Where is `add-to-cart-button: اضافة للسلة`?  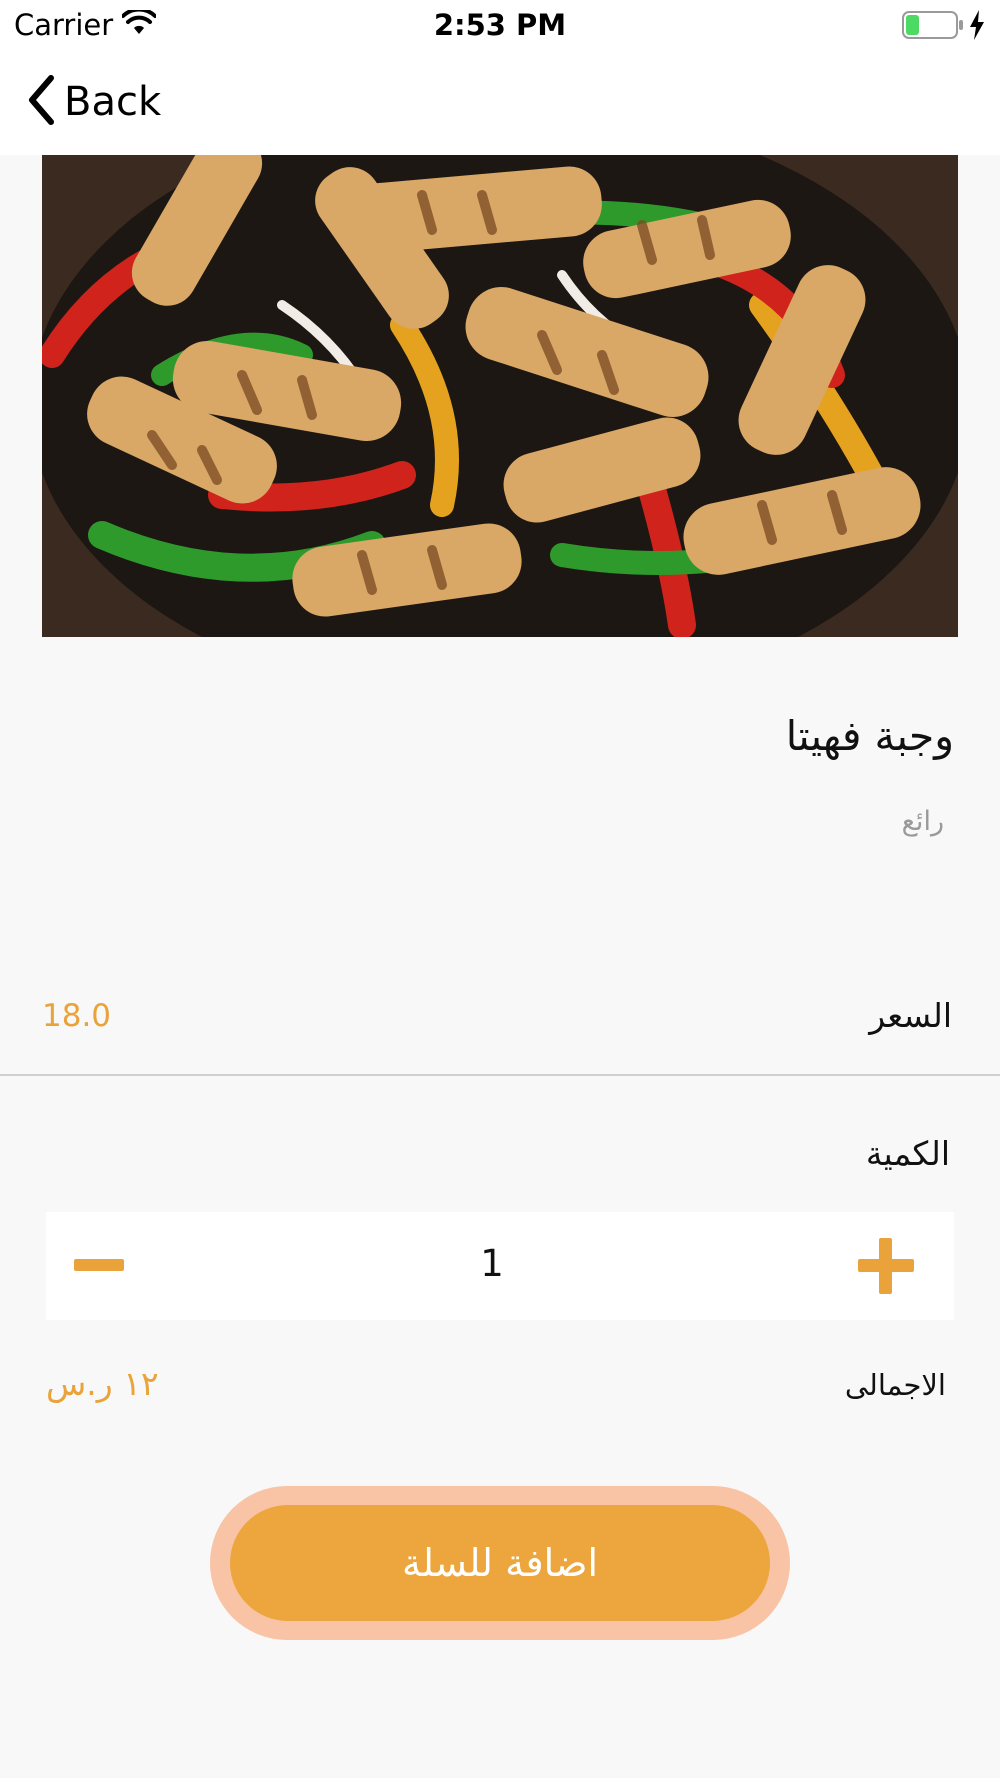 add-to-cart-button: اضافة للسلة is located at coordinates (500, 1563).